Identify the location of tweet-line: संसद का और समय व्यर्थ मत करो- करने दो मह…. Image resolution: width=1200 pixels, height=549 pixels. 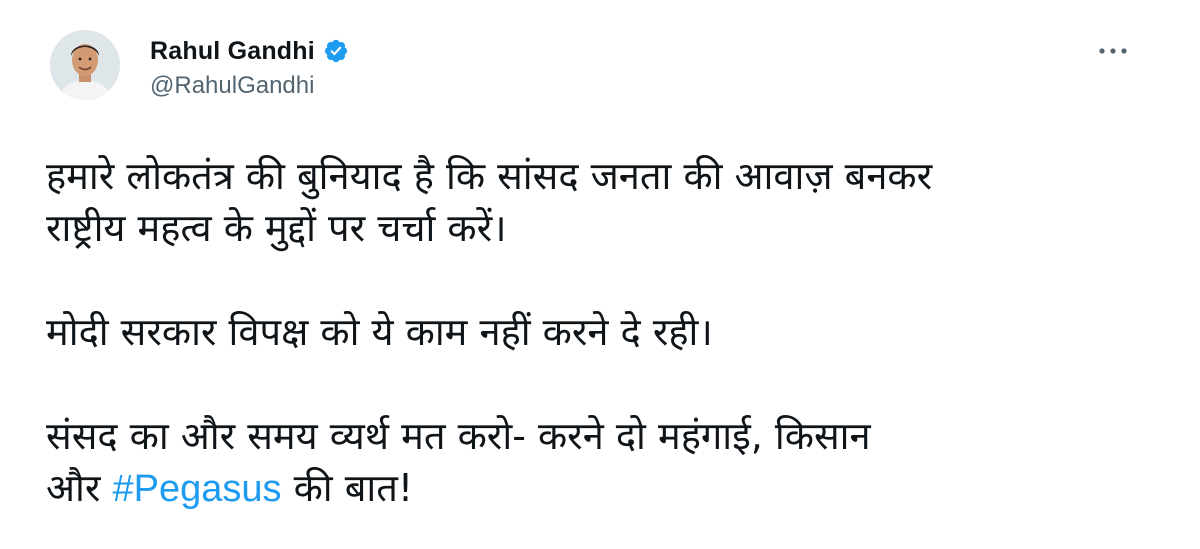
(458, 436).